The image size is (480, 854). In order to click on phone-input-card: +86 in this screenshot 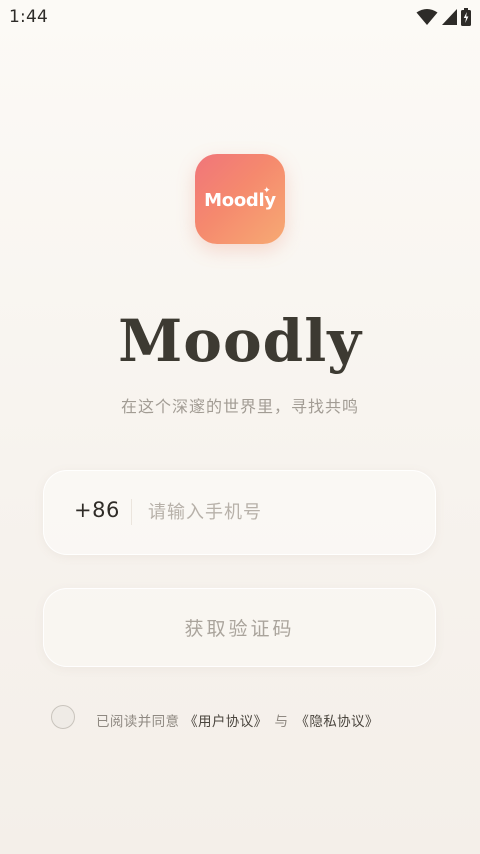, I will do `click(239, 512)`.